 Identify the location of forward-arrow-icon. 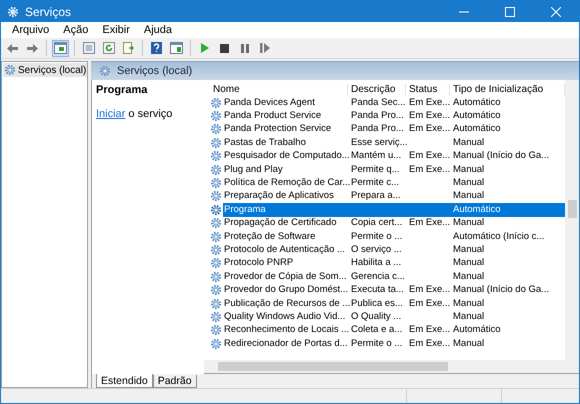
(32, 48).